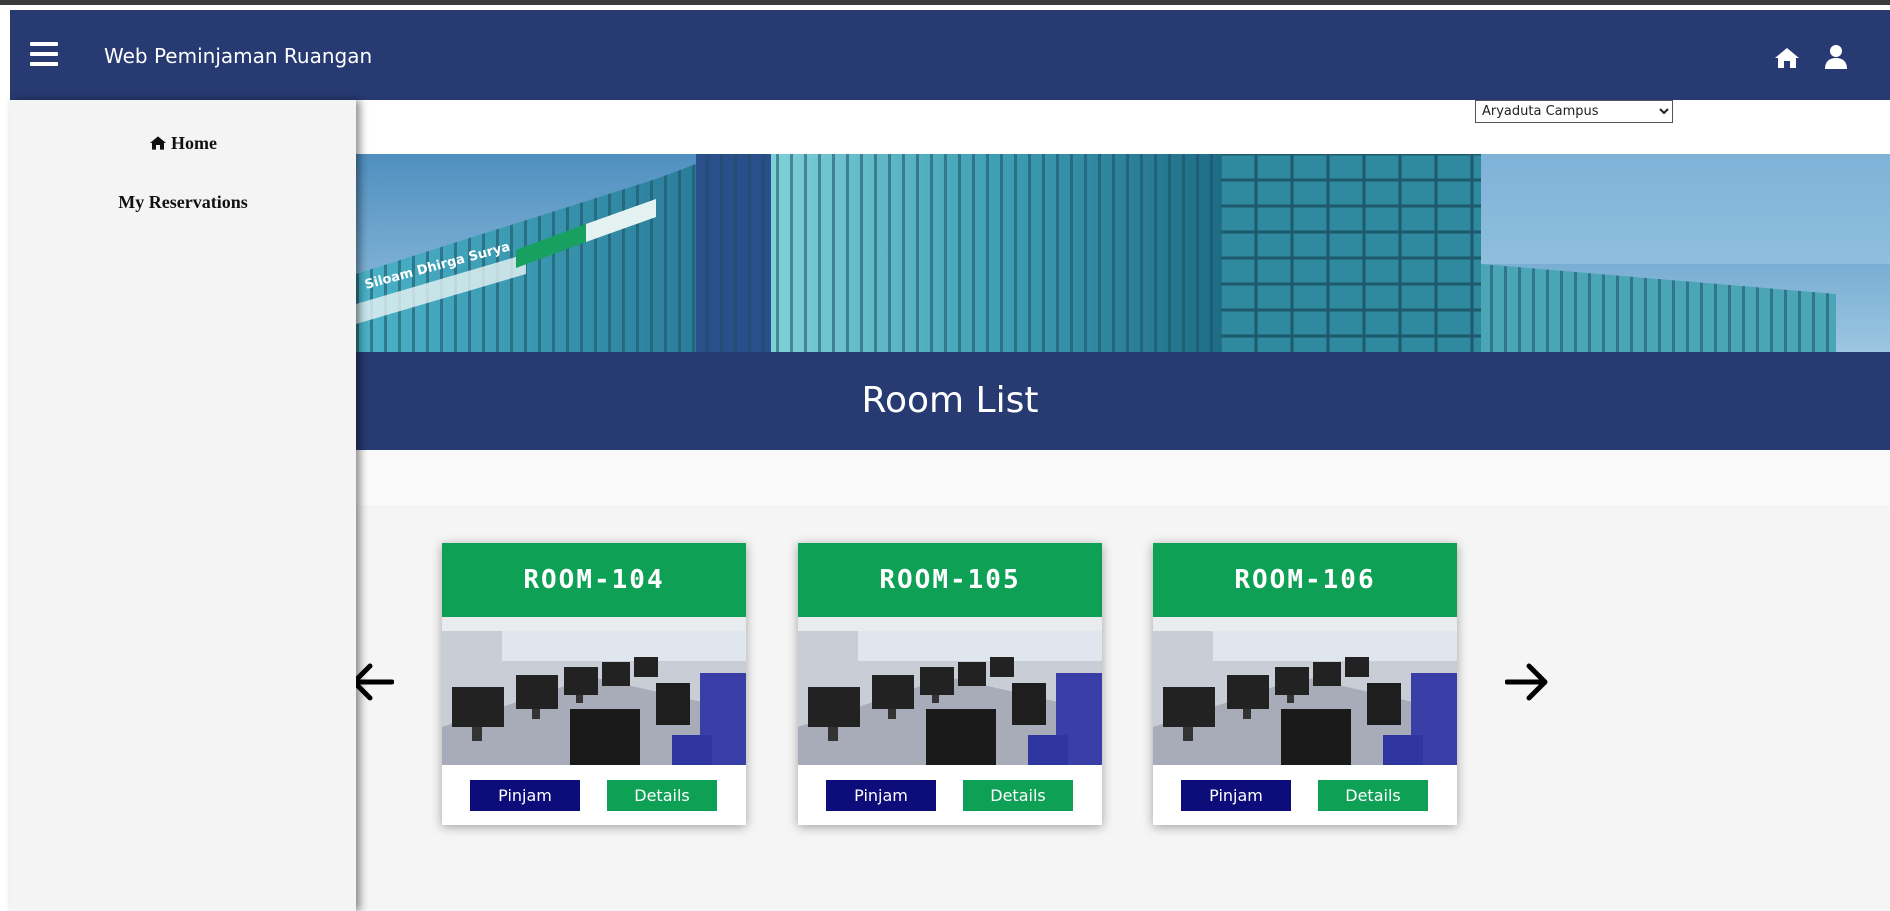 The image size is (1890, 911). Describe the element at coordinates (194, 143) in the screenshot. I see `sidebar-item-label: Home` at that location.